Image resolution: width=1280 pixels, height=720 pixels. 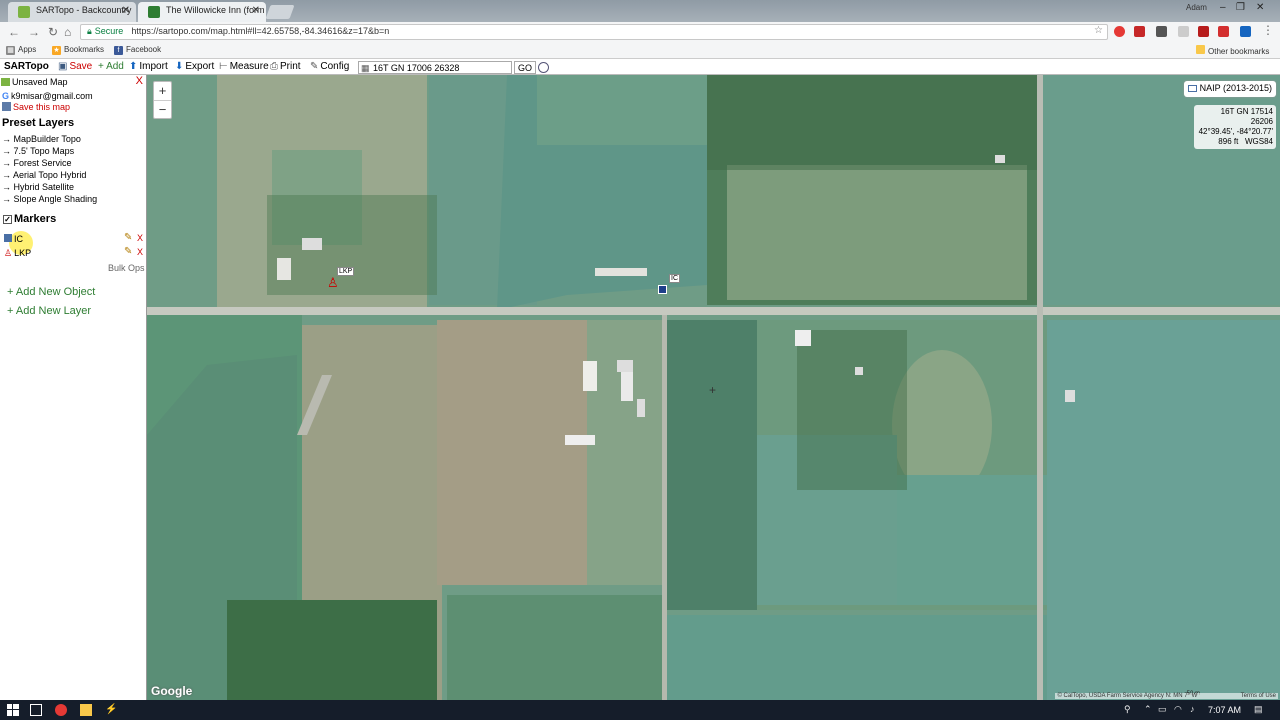 I want to click on grid-icon: ▦, so click(x=365, y=68).